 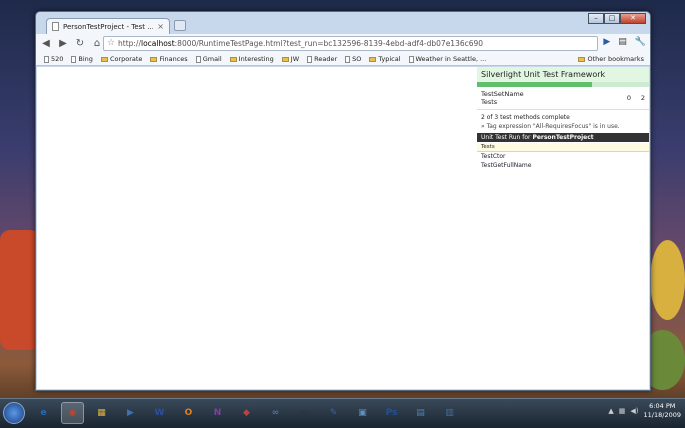 I want to click on bookmark-item: Reader, so click(x=322, y=59).